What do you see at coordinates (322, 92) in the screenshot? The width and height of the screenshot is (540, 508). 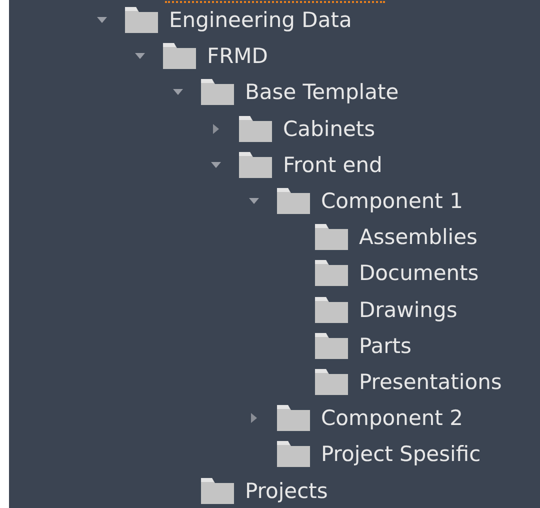 I see `folder-label: Base Template` at bounding box center [322, 92].